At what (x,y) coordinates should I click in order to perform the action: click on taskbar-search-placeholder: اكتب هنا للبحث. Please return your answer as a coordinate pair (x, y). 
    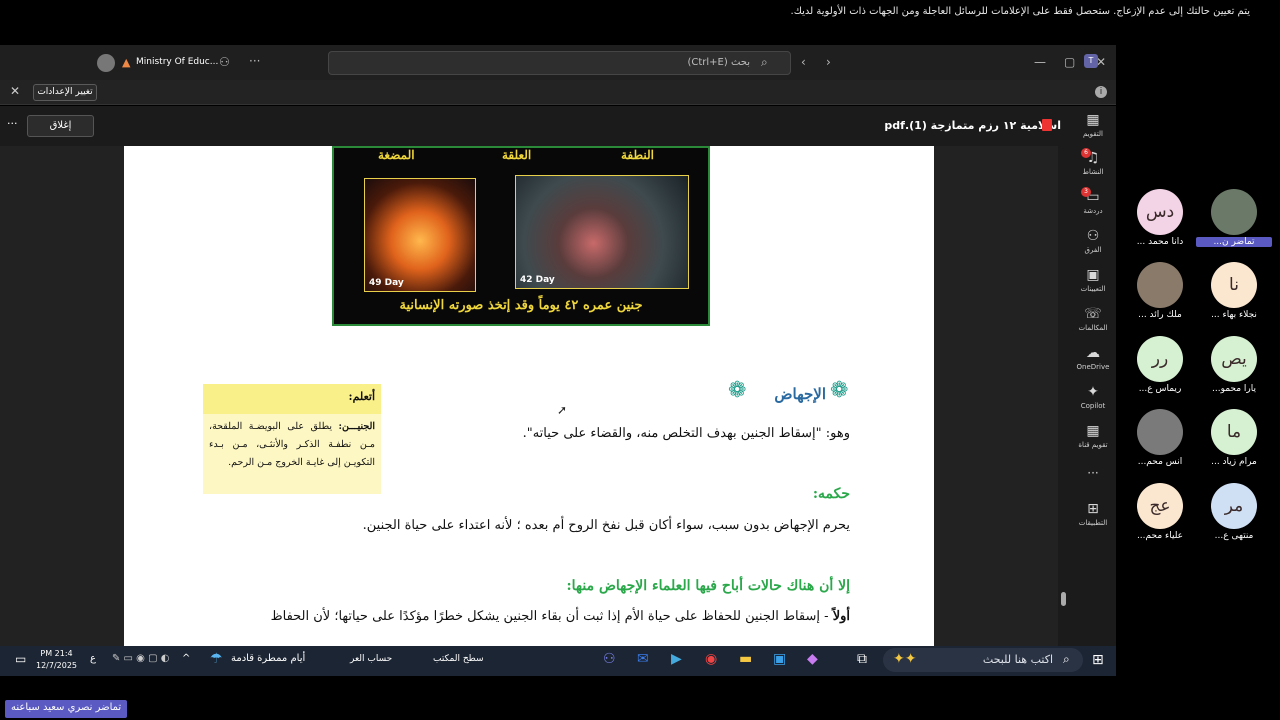
    Looking at the image, I should click on (1017, 659).